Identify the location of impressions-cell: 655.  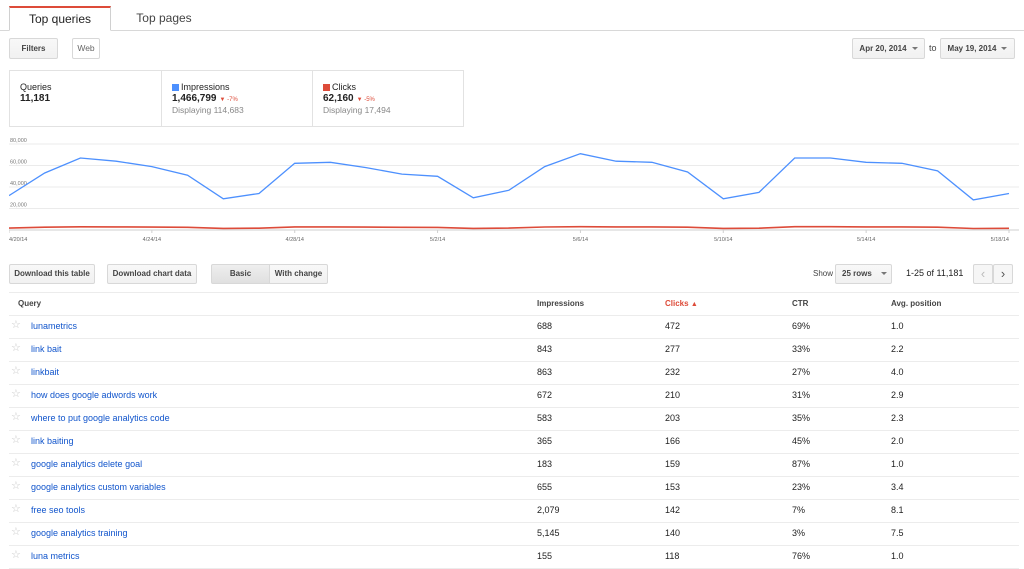
(545, 487).